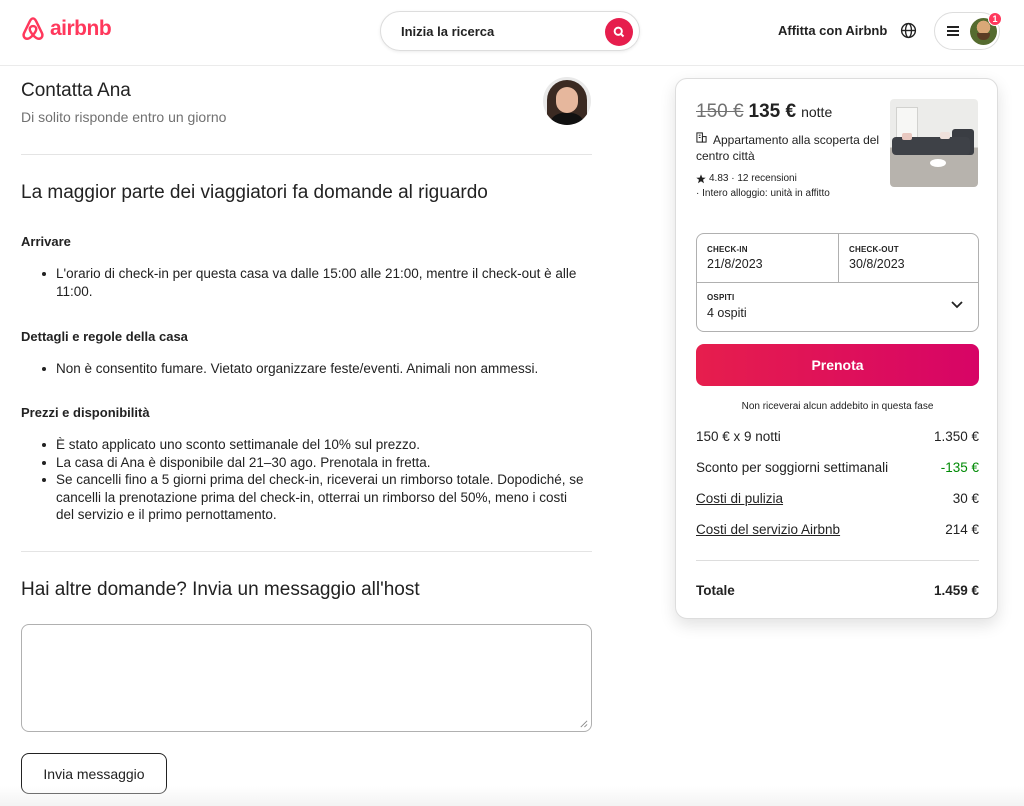 This screenshot has width=1024, height=806. What do you see at coordinates (715, 590) in the screenshot?
I see `total-label: Totale` at bounding box center [715, 590].